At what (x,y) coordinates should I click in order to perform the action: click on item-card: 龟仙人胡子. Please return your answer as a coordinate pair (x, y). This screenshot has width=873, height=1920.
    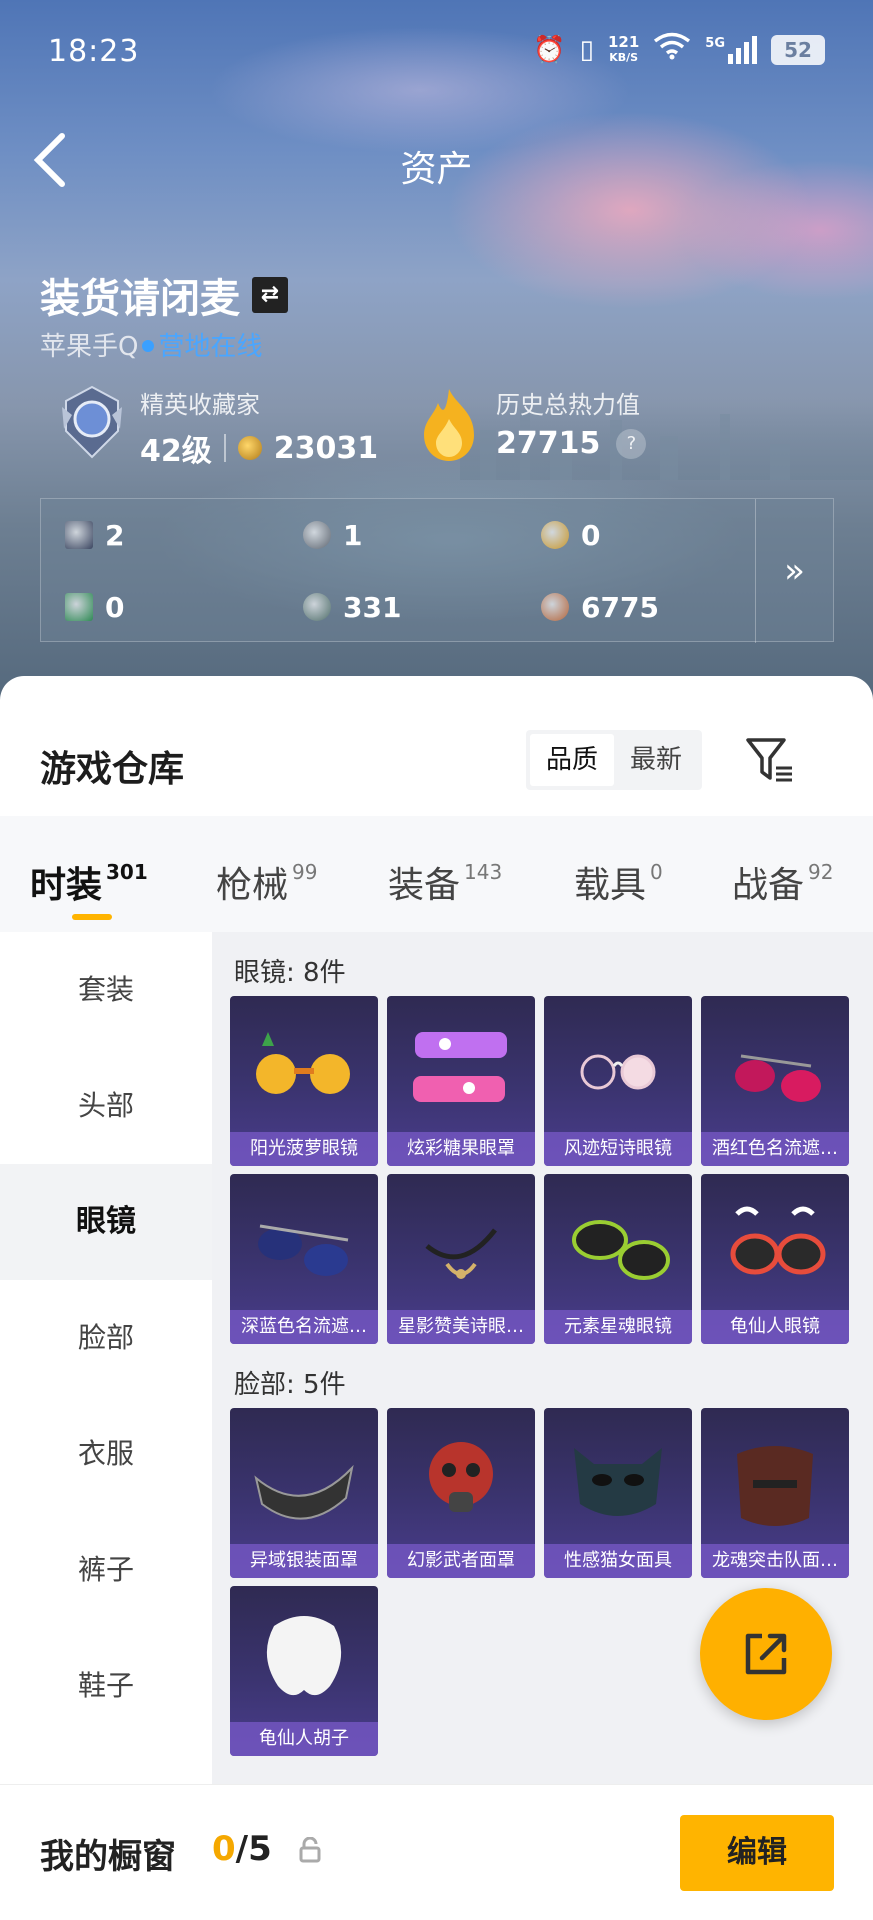
    Looking at the image, I should click on (304, 1671).